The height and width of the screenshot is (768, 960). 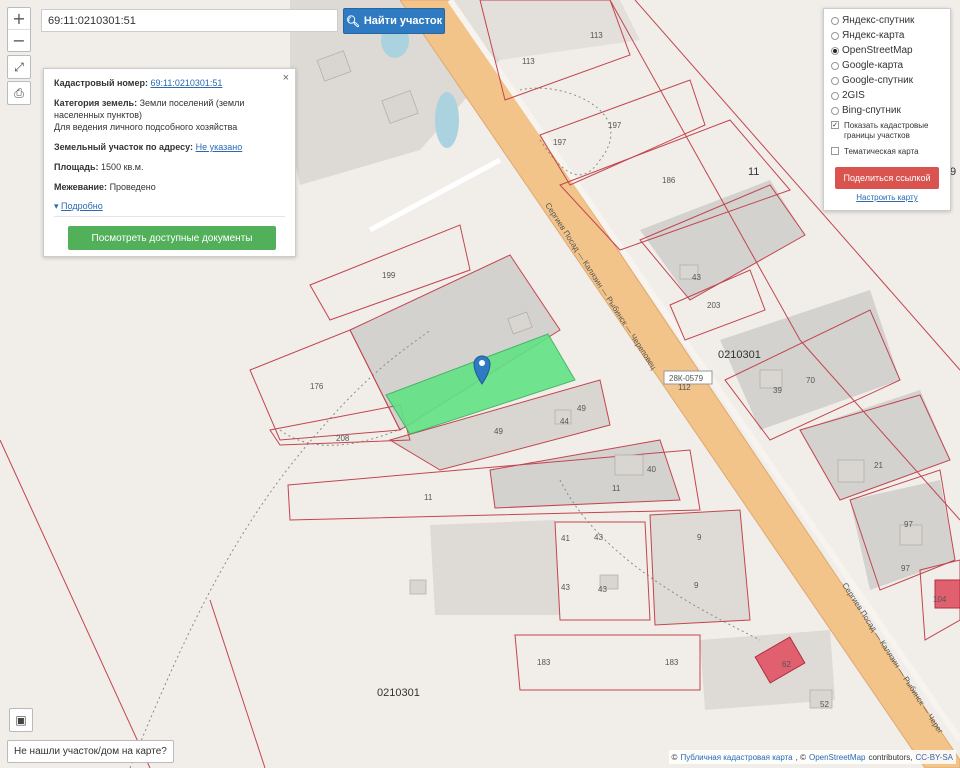 What do you see at coordinates (684, 387) in the screenshot?
I see `parcel-number: 112` at bounding box center [684, 387].